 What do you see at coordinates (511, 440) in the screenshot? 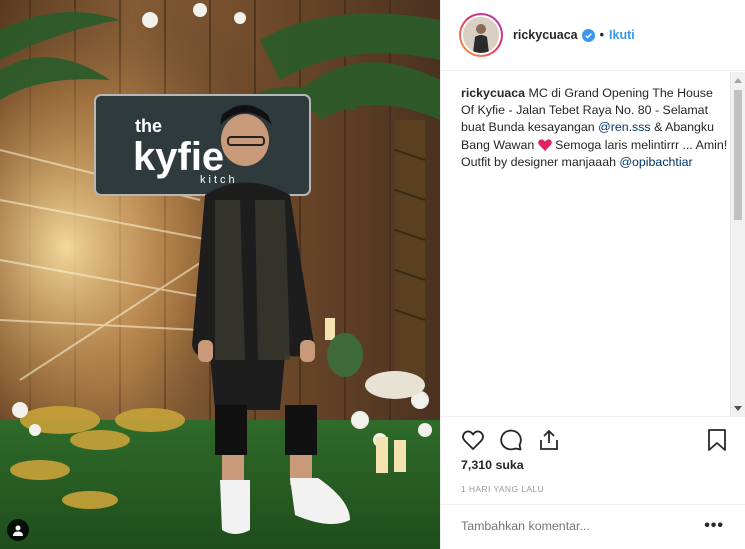
I see `comment-icon` at bounding box center [511, 440].